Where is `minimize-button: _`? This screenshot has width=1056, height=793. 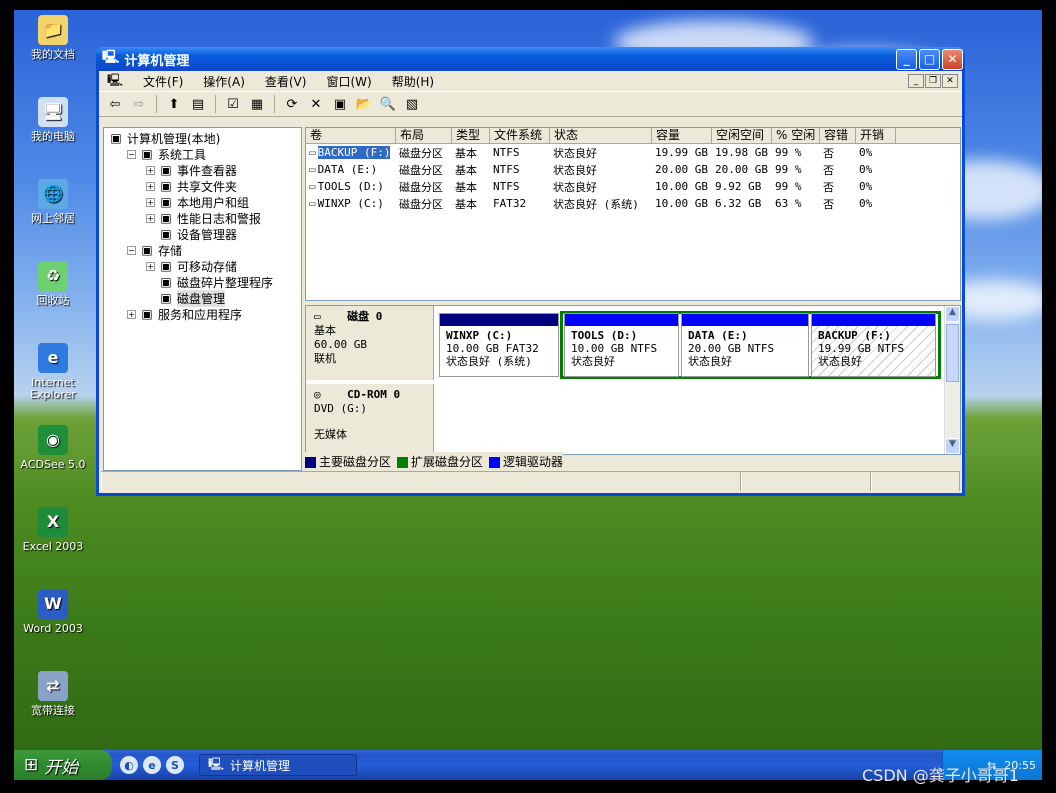 minimize-button: _ is located at coordinates (906, 59).